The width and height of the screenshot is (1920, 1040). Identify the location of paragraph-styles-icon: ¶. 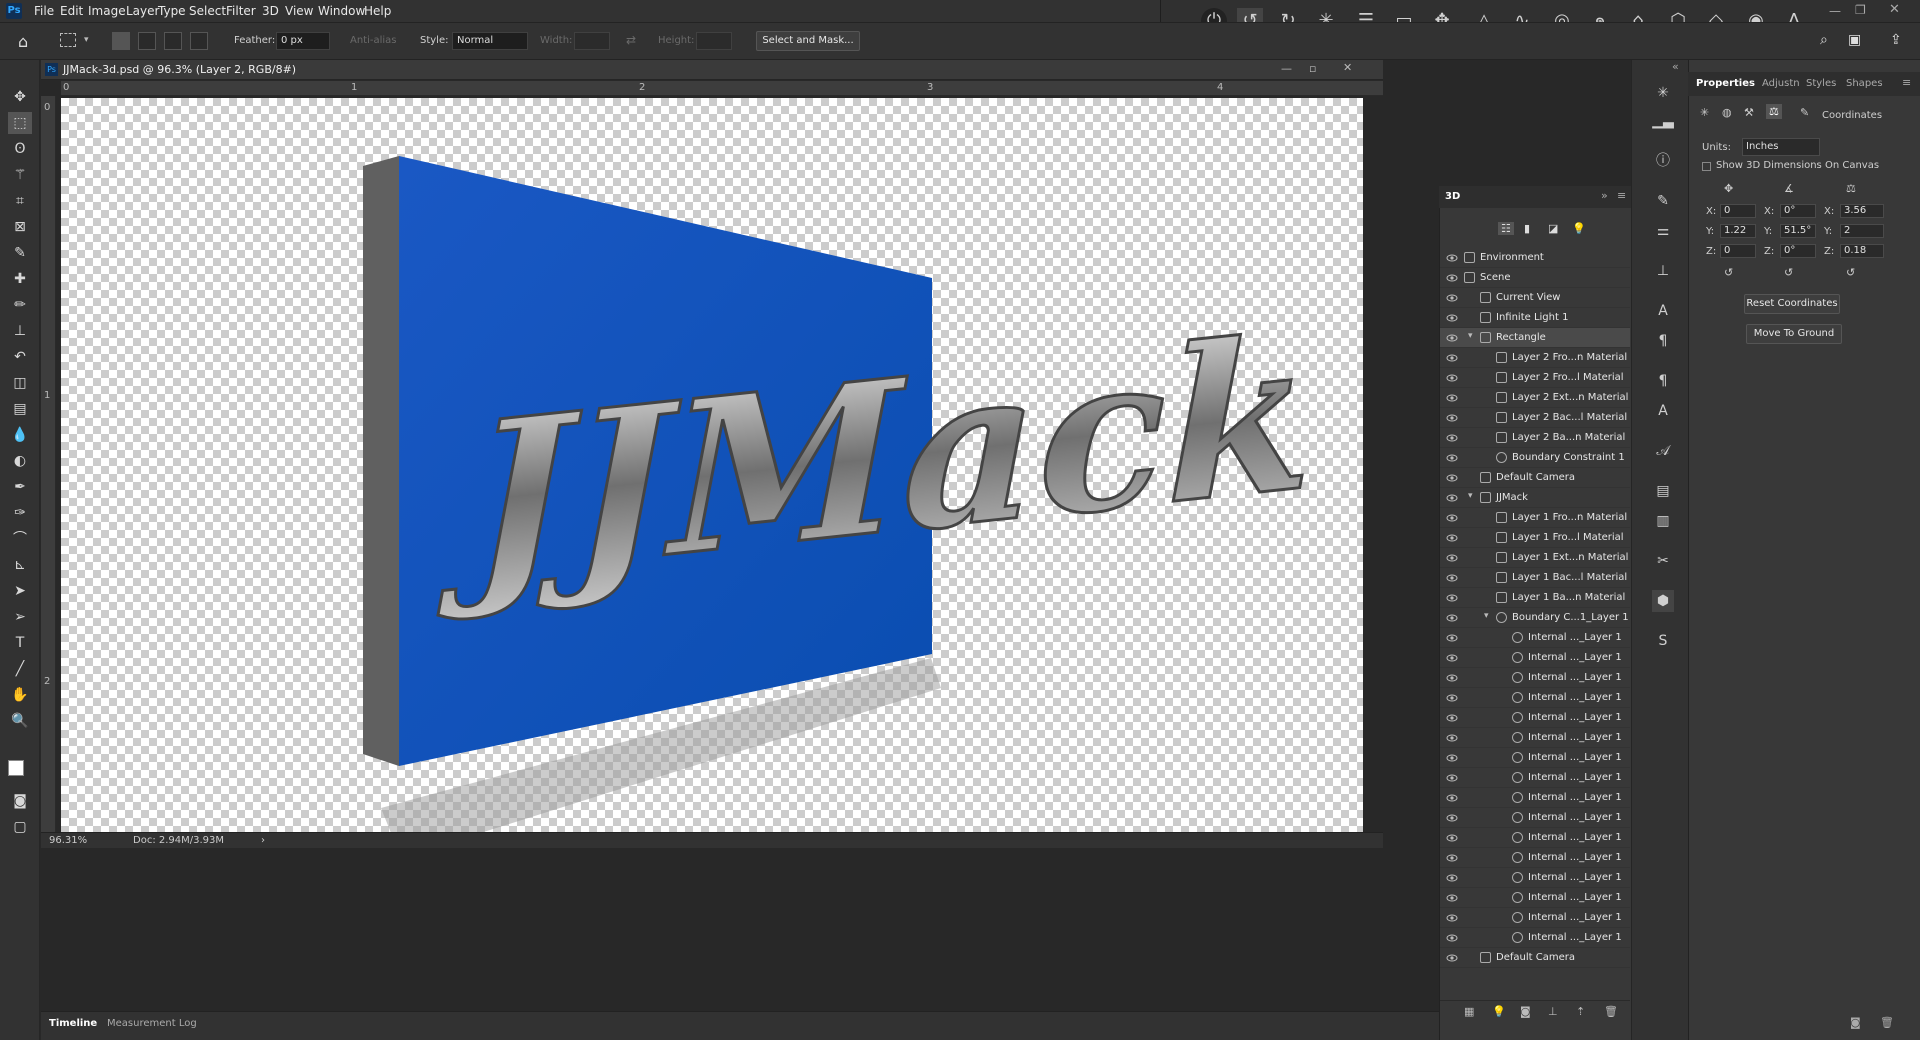
(1663, 381).